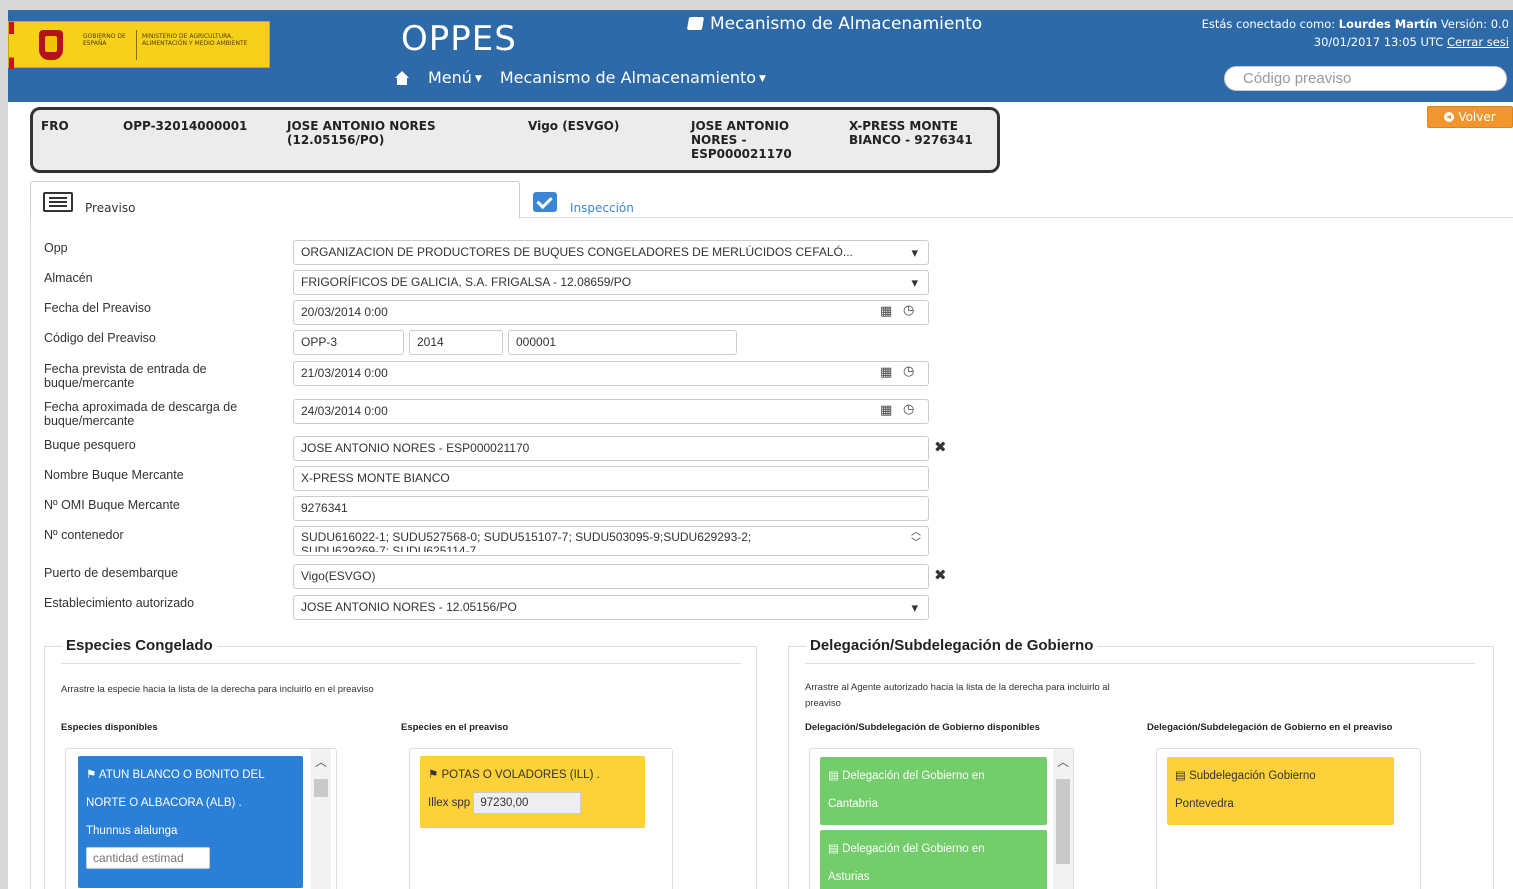  What do you see at coordinates (56, 248) in the screenshot?
I see `opp-label: Opp` at bounding box center [56, 248].